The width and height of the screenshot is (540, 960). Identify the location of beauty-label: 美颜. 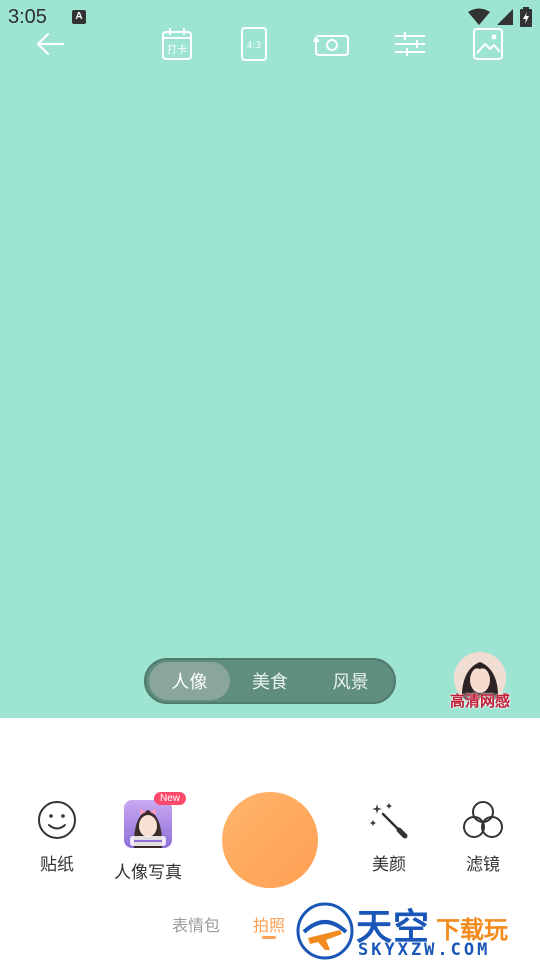
(389, 865).